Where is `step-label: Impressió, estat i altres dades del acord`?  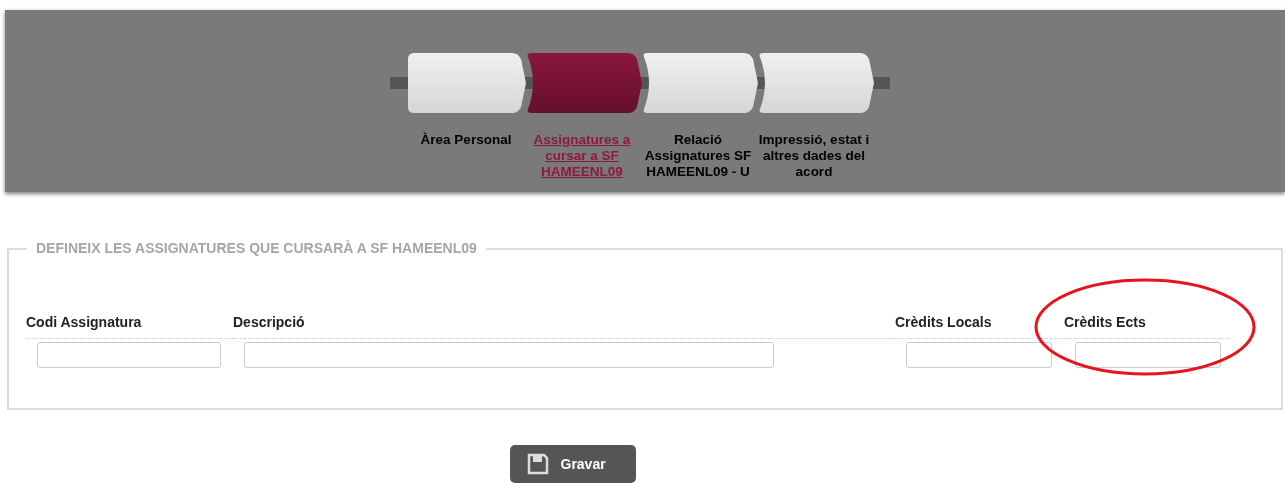 step-label: Impressió, estat i altres dades del acord is located at coordinates (814, 156).